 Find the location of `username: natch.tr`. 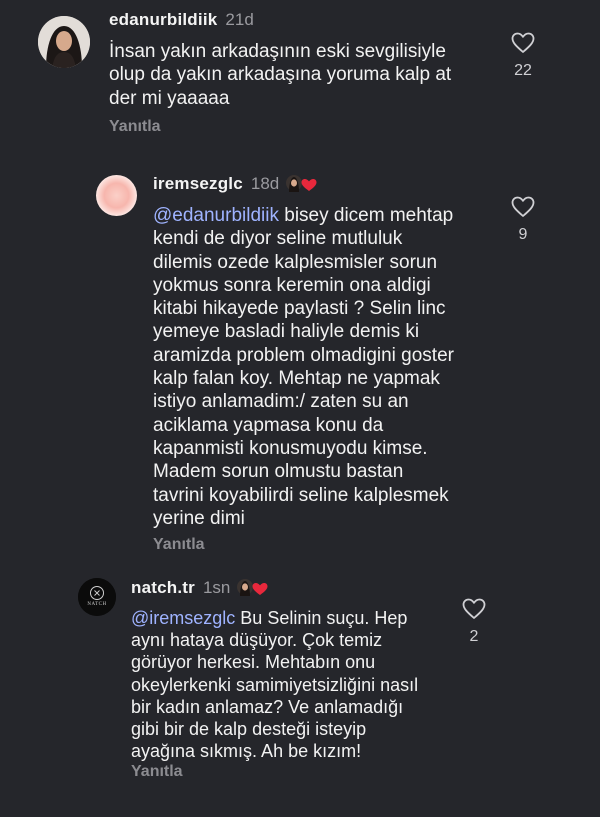

username: natch.tr is located at coordinates (163, 588).